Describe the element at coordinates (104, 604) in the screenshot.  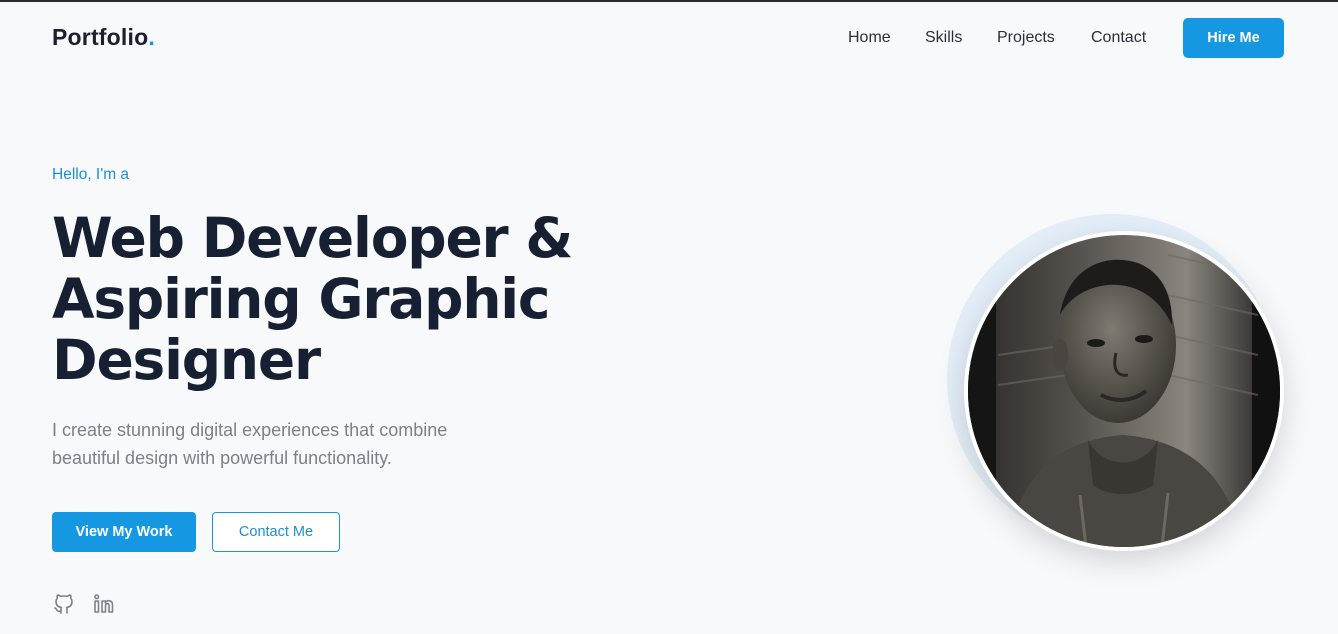
I see `linkedin-icon` at that location.